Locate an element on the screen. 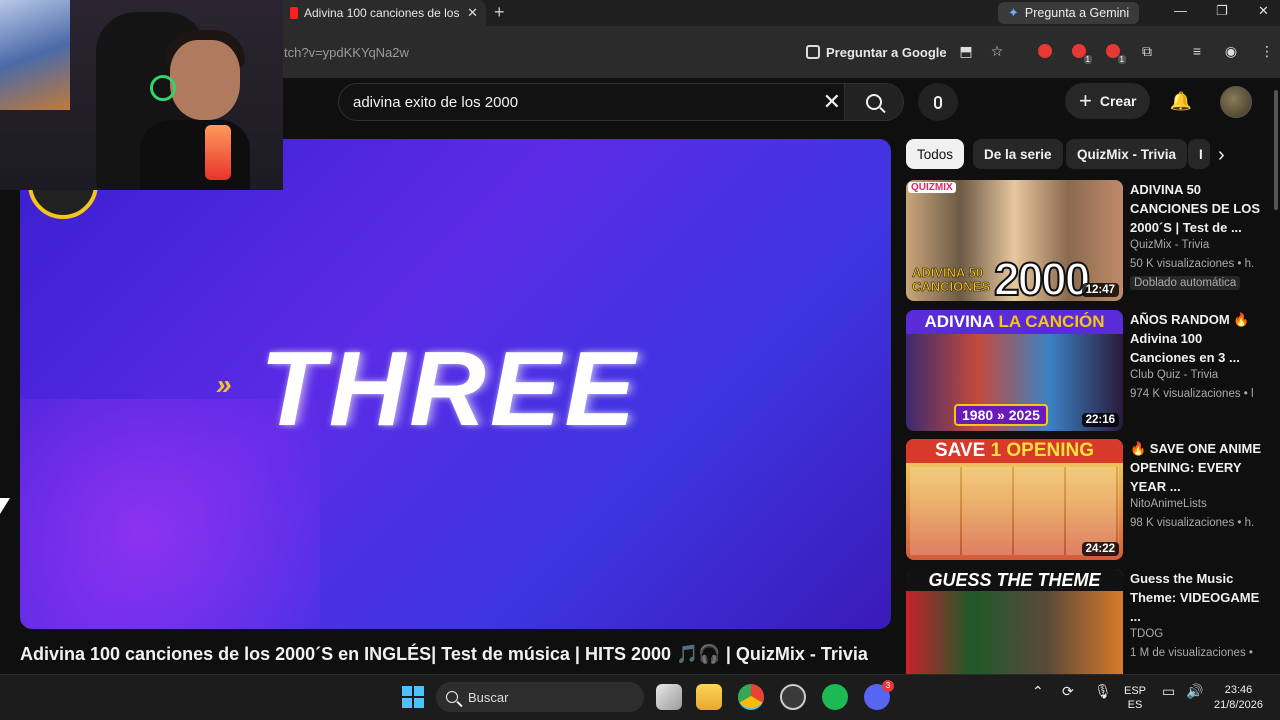 This screenshot has width=1280, height=720. spotify-icon is located at coordinates (835, 697).